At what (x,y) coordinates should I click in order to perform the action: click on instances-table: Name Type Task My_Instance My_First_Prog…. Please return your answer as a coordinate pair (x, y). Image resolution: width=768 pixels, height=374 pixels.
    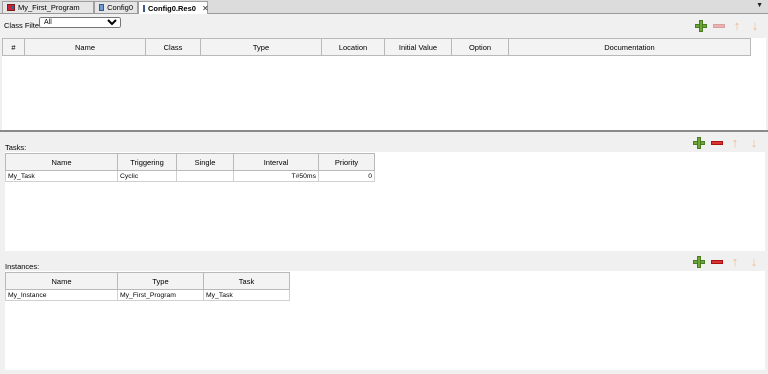
    Looking at the image, I should click on (147, 286).